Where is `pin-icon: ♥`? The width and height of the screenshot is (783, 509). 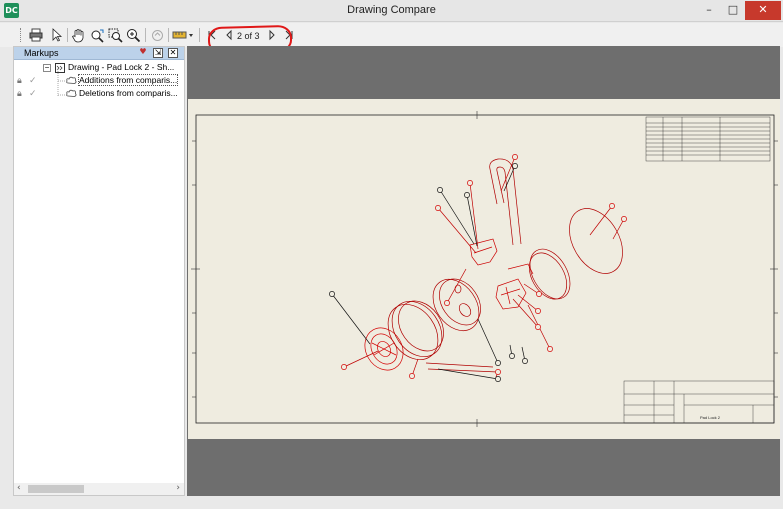 pin-icon: ♥ is located at coordinates (143, 53).